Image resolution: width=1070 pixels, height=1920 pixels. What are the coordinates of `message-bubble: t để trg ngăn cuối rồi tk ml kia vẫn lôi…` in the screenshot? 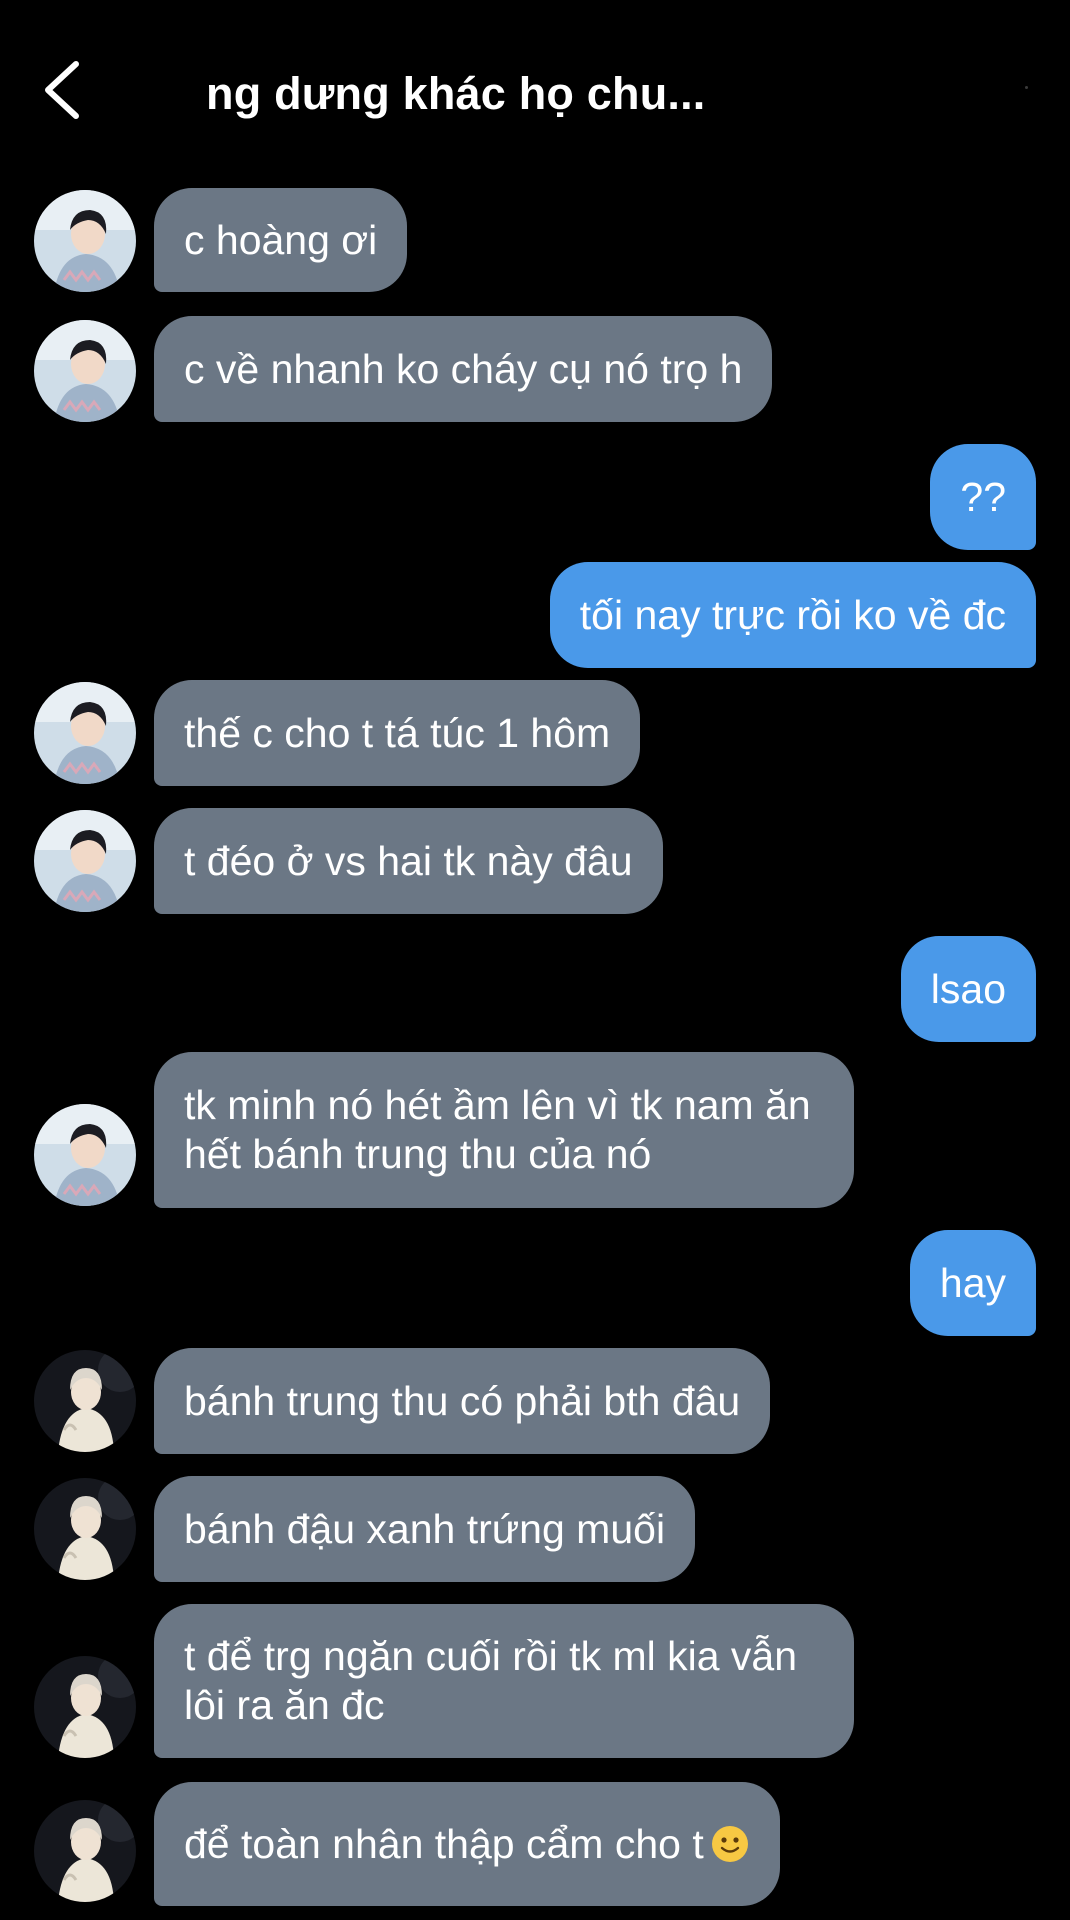 It's located at (504, 1681).